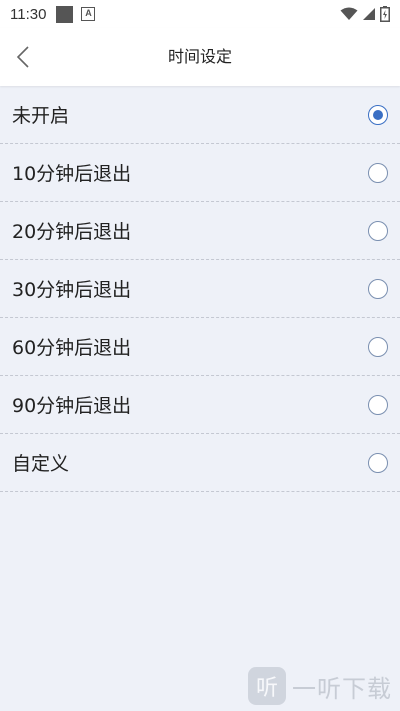  Describe the element at coordinates (200, 347) in the screenshot. I see `option-row: 60分钟后退出` at that location.